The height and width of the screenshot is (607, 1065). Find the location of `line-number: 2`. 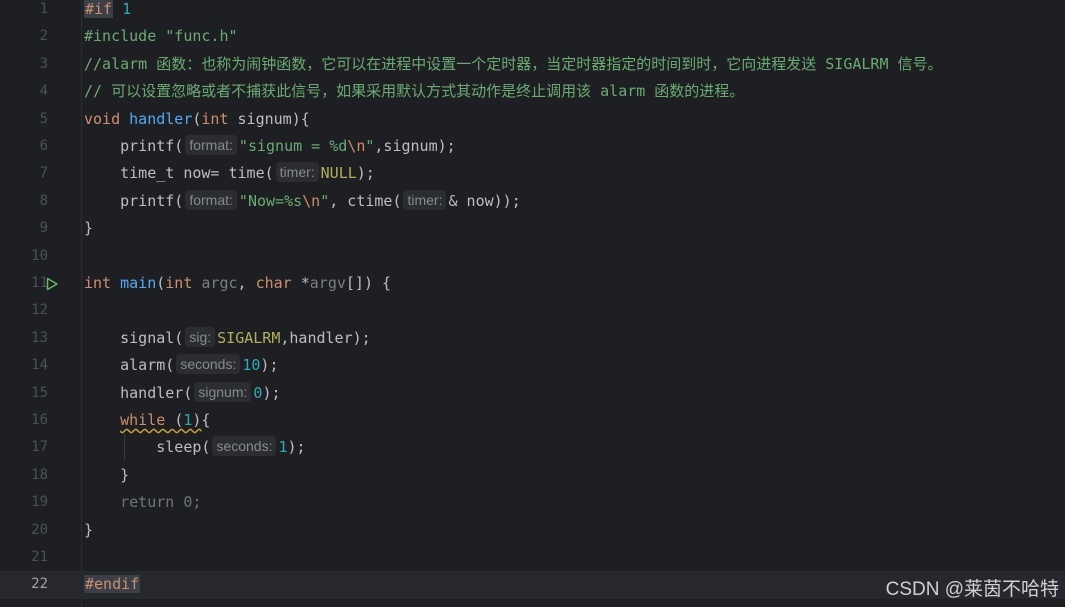

line-number: 2 is located at coordinates (43, 36).